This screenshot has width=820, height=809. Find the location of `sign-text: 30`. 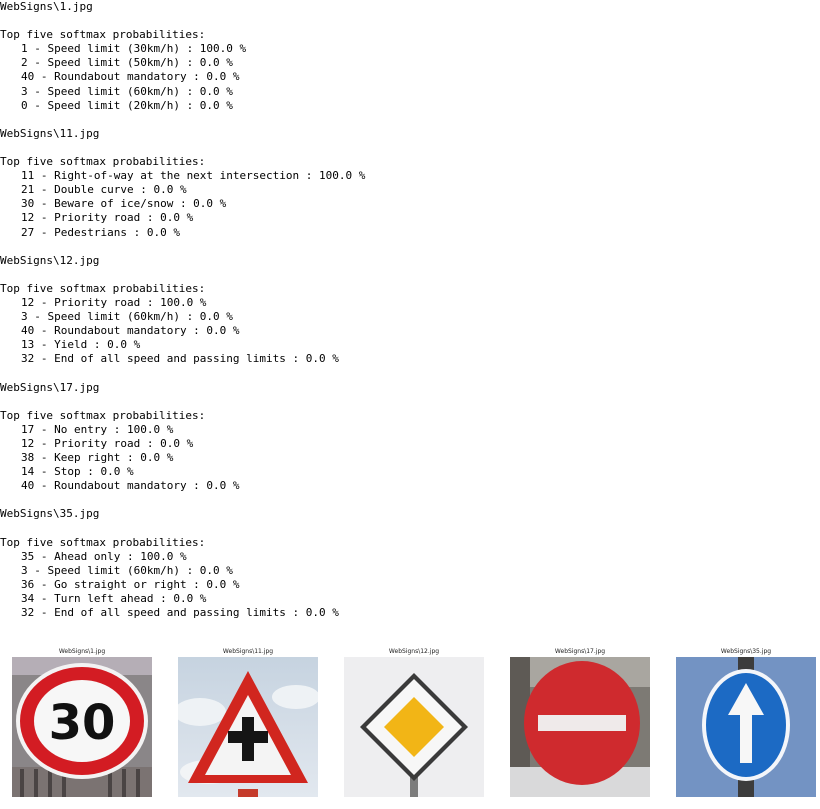

sign-text: 30 is located at coordinates (82, 723).